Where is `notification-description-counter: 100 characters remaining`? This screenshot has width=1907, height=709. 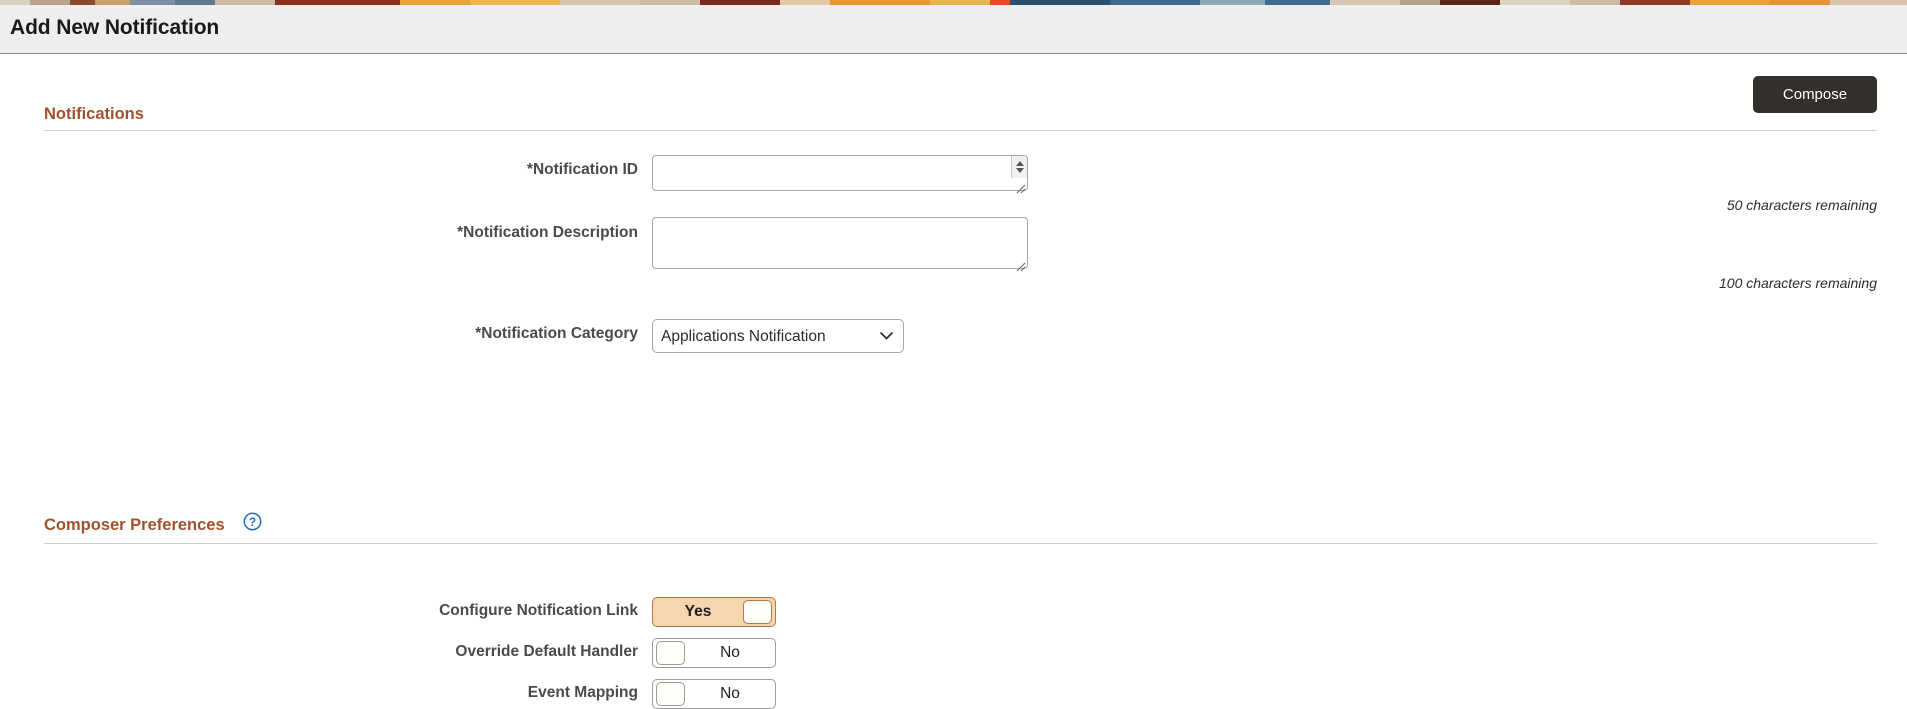 notification-description-counter: 100 characters remaining is located at coordinates (1798, 283).